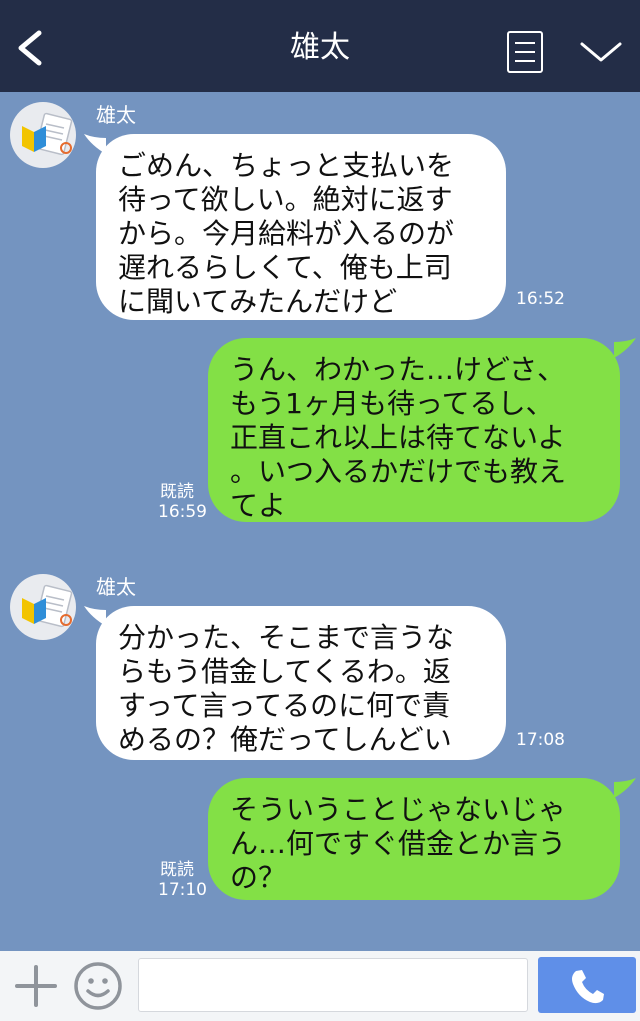  I want to click on chevron-down-icon, so click(601, 52).